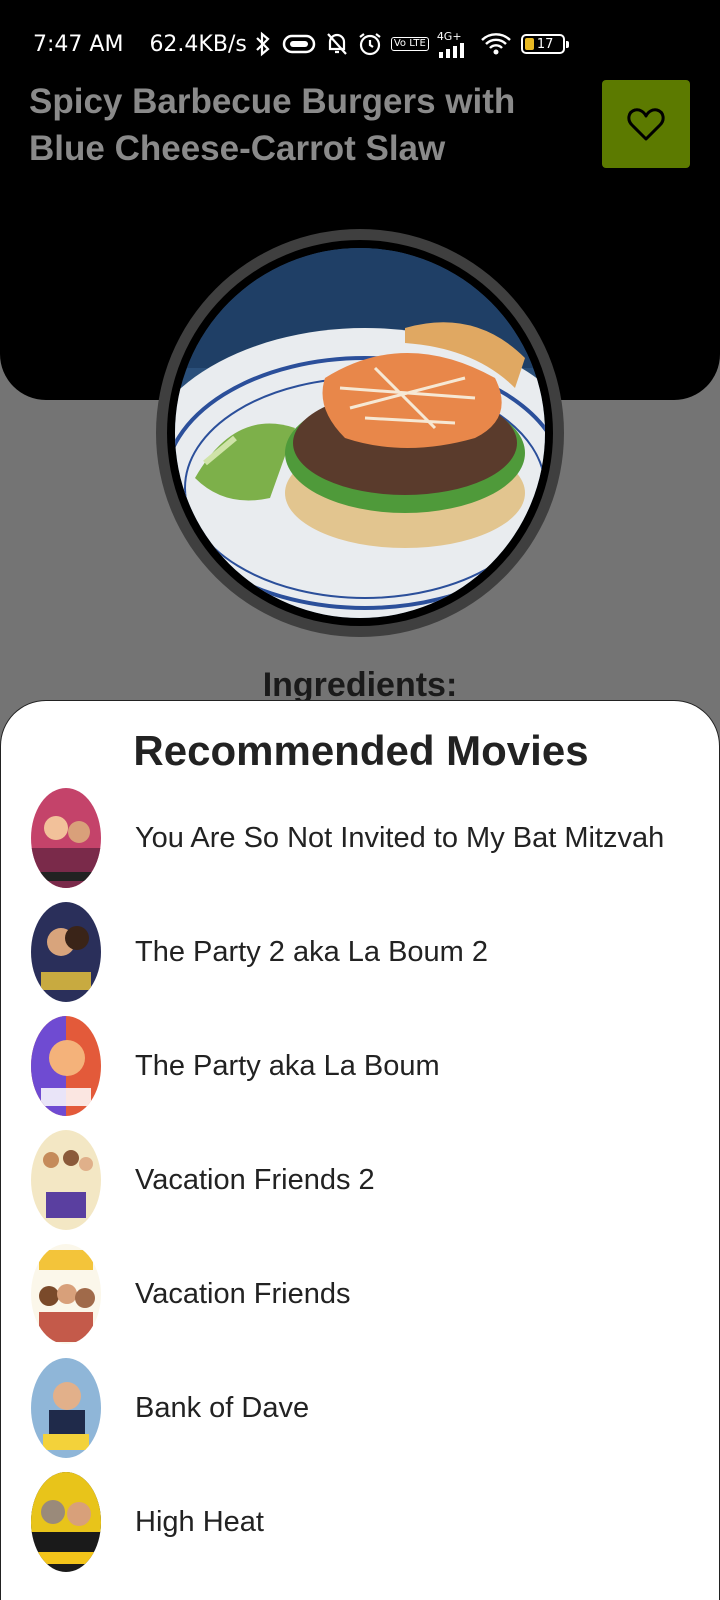  I want to click on movie-item: Bank of Dave, so click(360, 1408).